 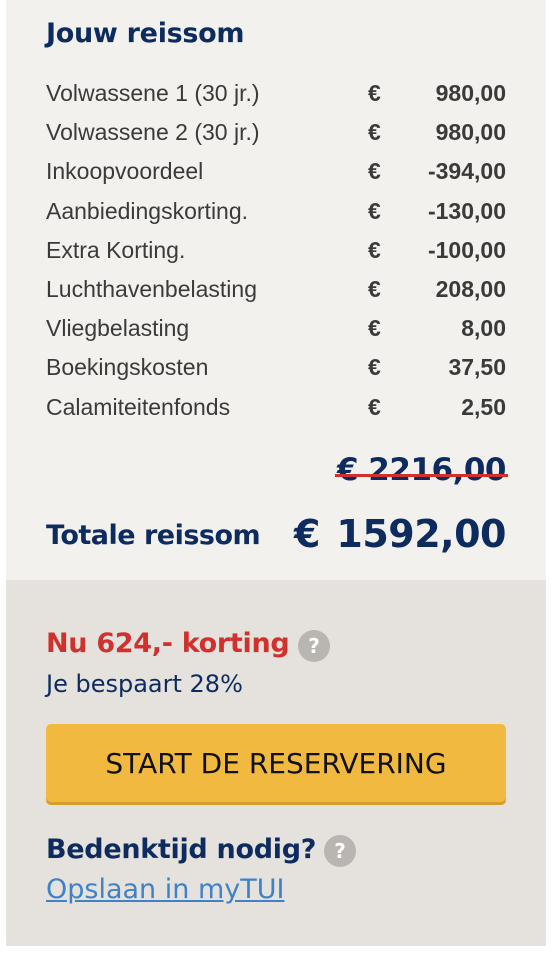 What do you see at coordinates (151, 288) in the screenshot?
I see `price-row-label: Luchthavenbelasting` at bounding box center [151, 288].